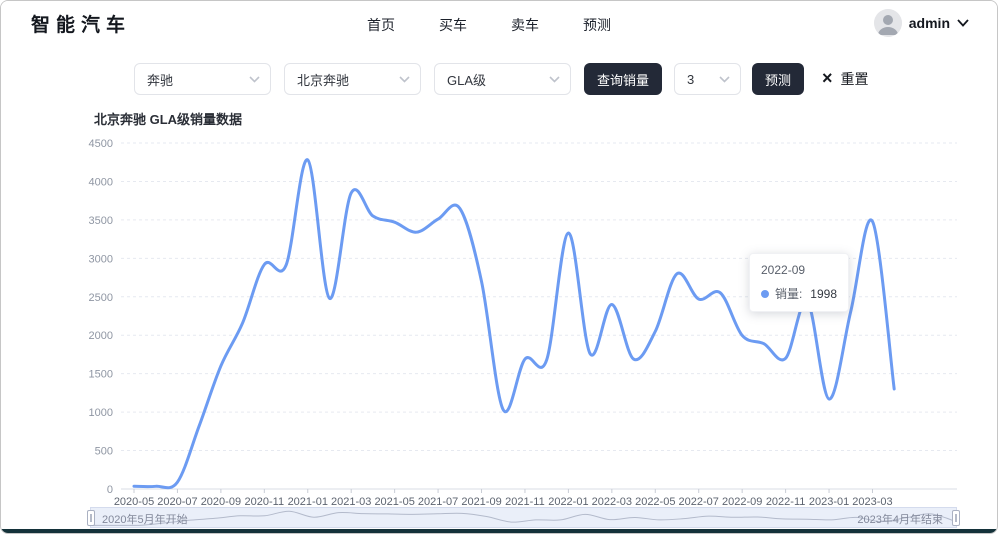 The height and width of the screenshot is (534, 998). Describe the element at coordinates (956, 518) in the screenshot. I see `datazoom-handle-right` at that location.